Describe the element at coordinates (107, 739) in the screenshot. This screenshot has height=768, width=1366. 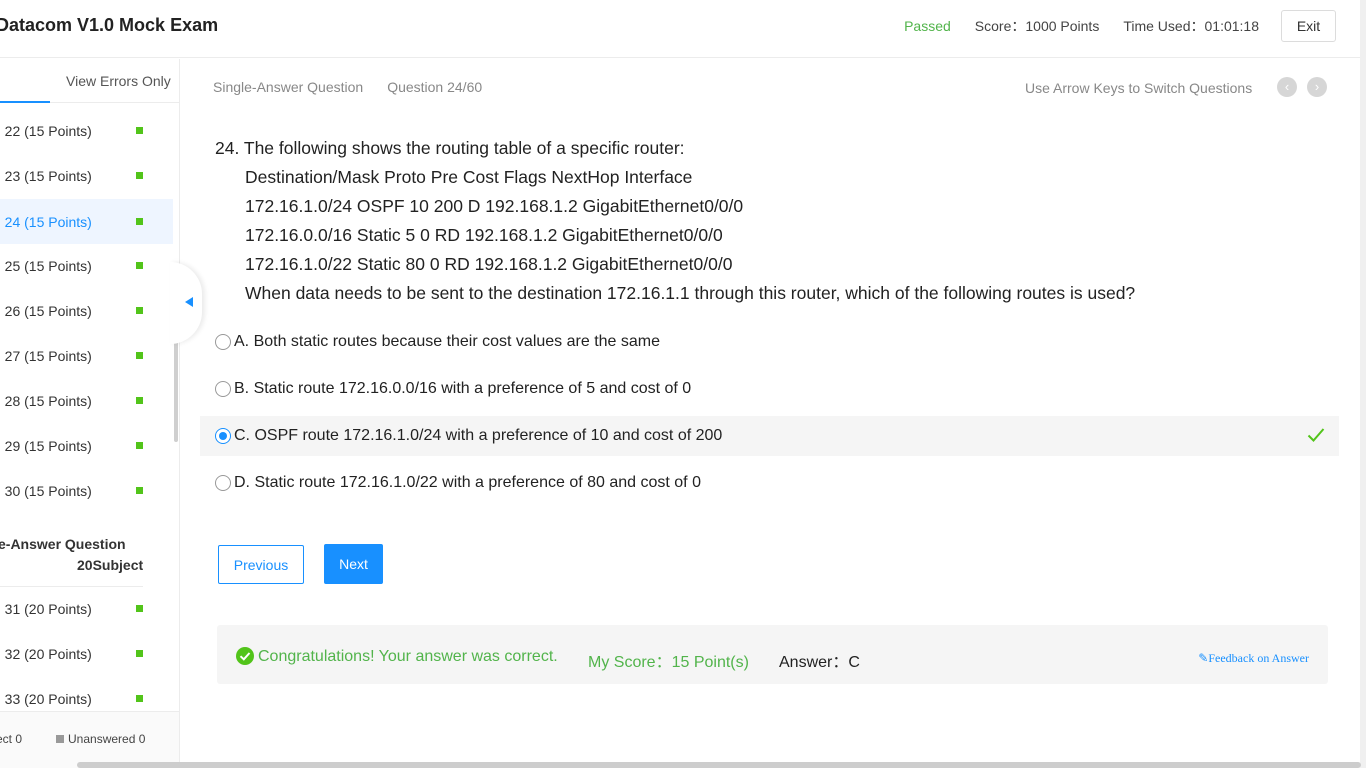
I see `legend-unanswered-count: Unanswered 0` at that location.